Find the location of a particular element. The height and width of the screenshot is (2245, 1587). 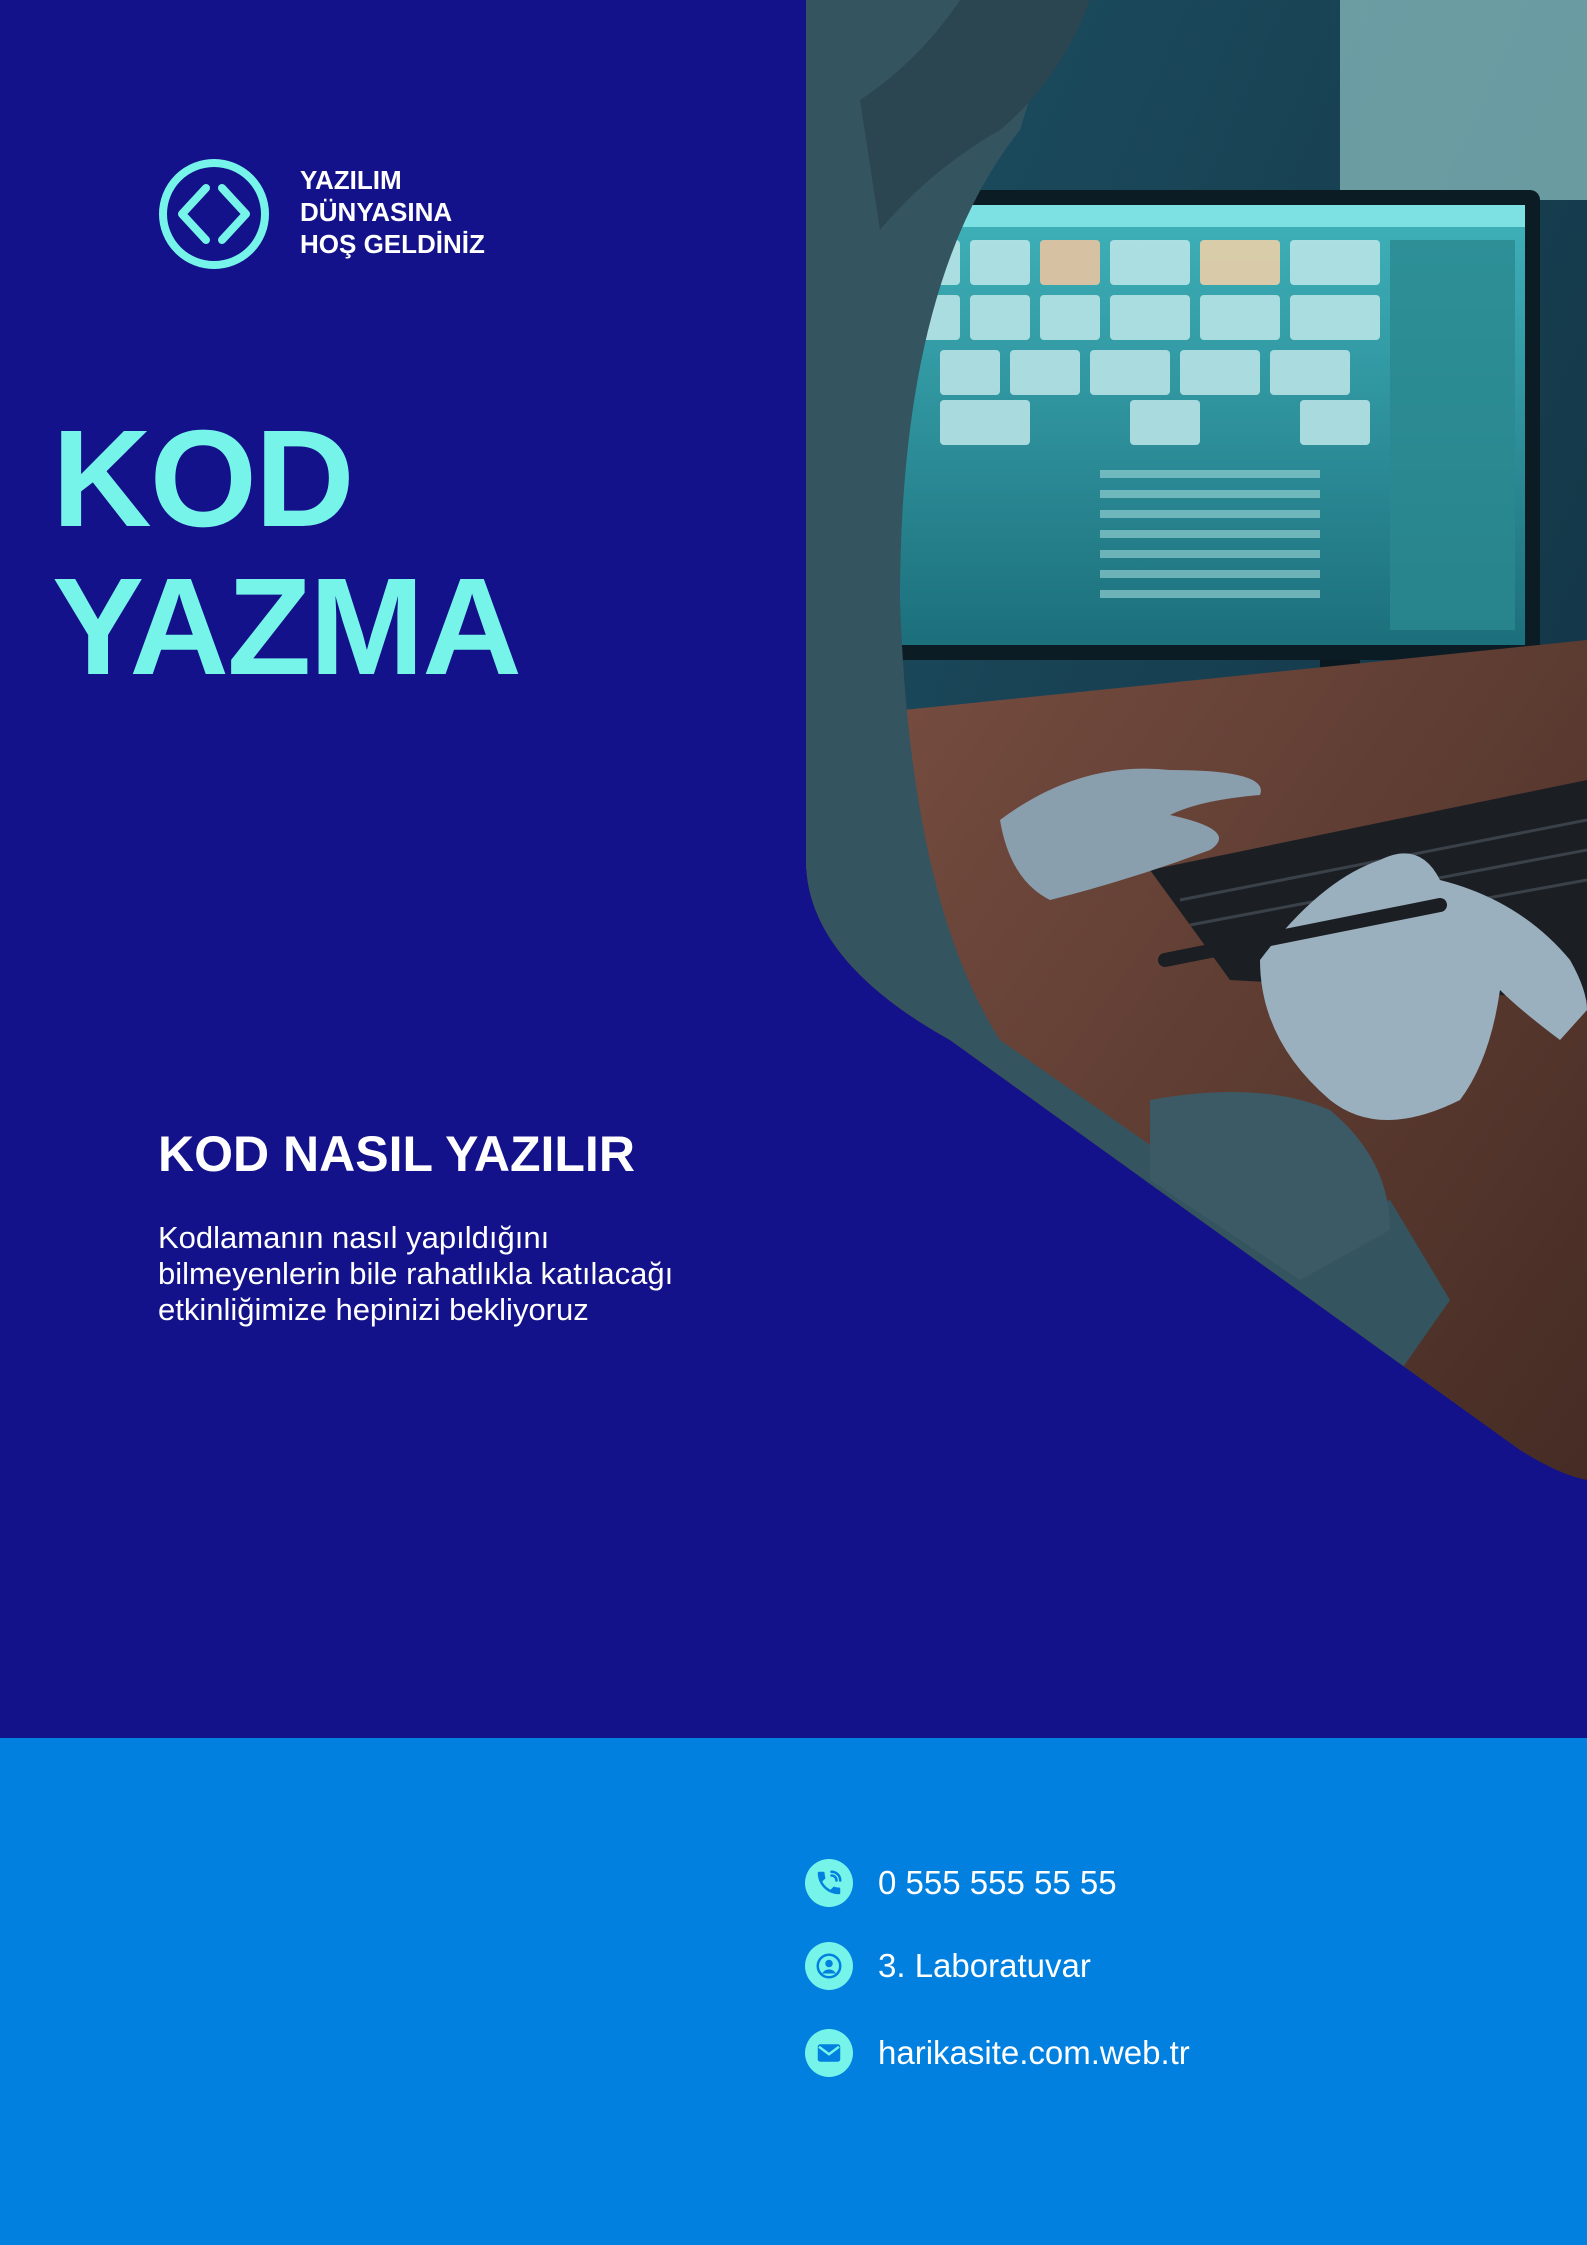

logo-text: YAZILIM DÜNYASINA HOŞ GELDİNİZ is located at coordinates (392, 212).